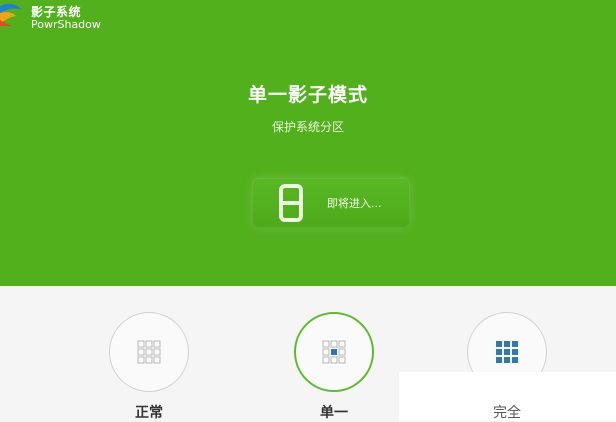 The image size is (616, 422). What do you see at coordinates (307, 127) in the screenshot?
I see `mode-subtitle: 保护系统分区` at bounding box center [307, 127].